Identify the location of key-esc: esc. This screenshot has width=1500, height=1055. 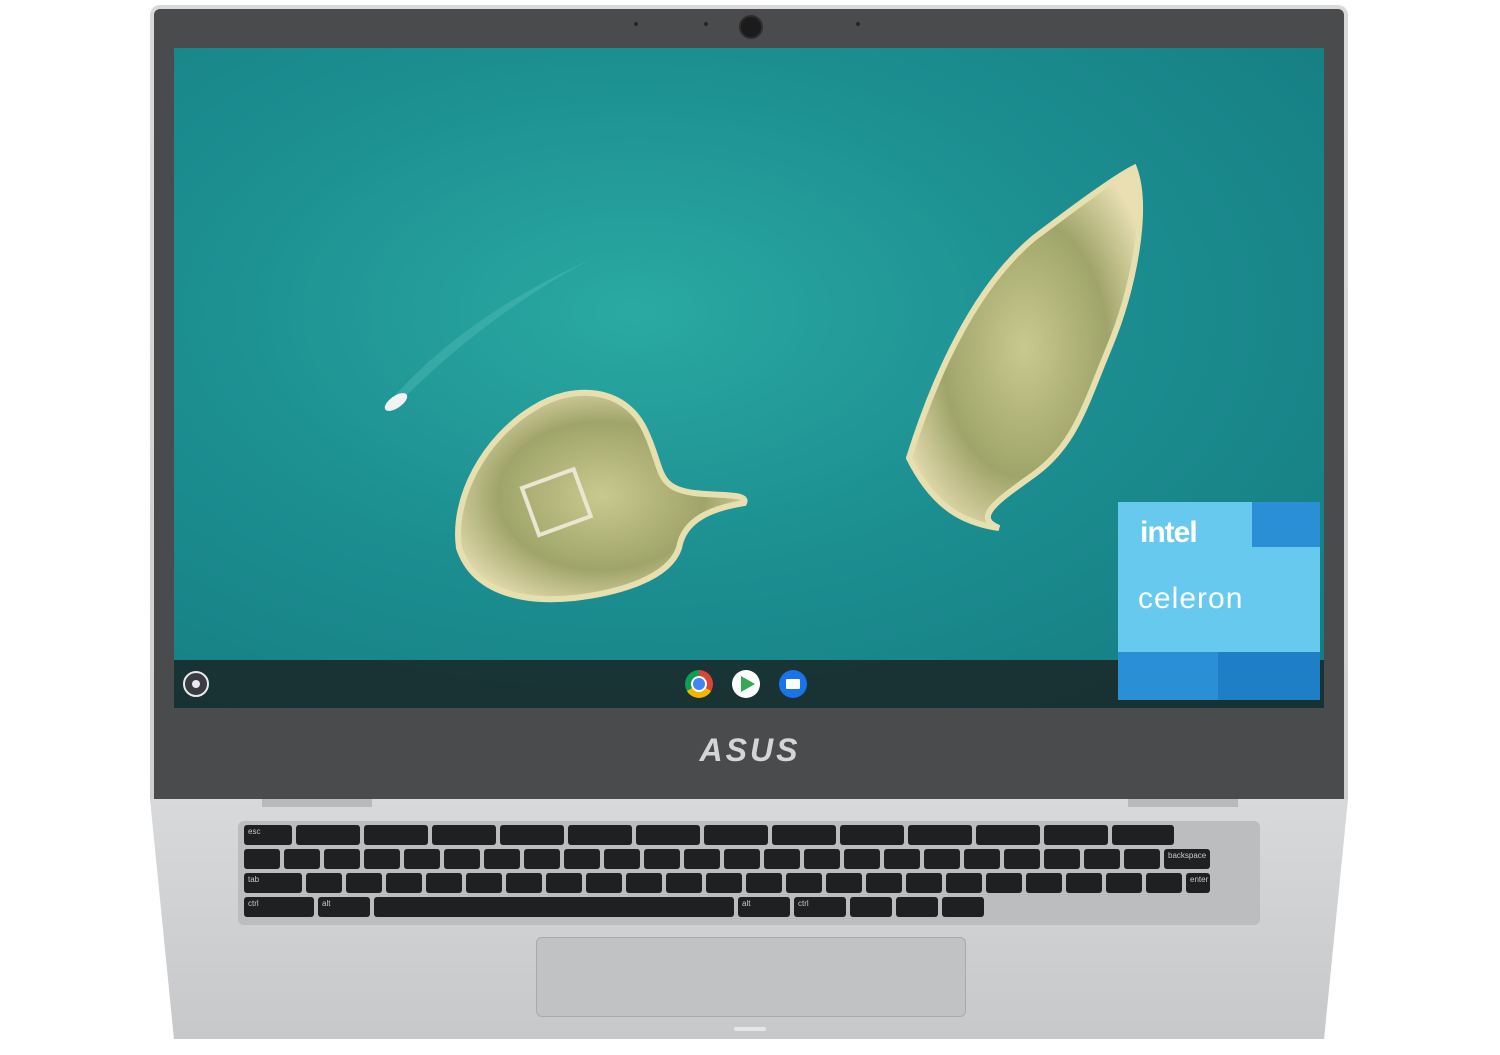
(268, 835).